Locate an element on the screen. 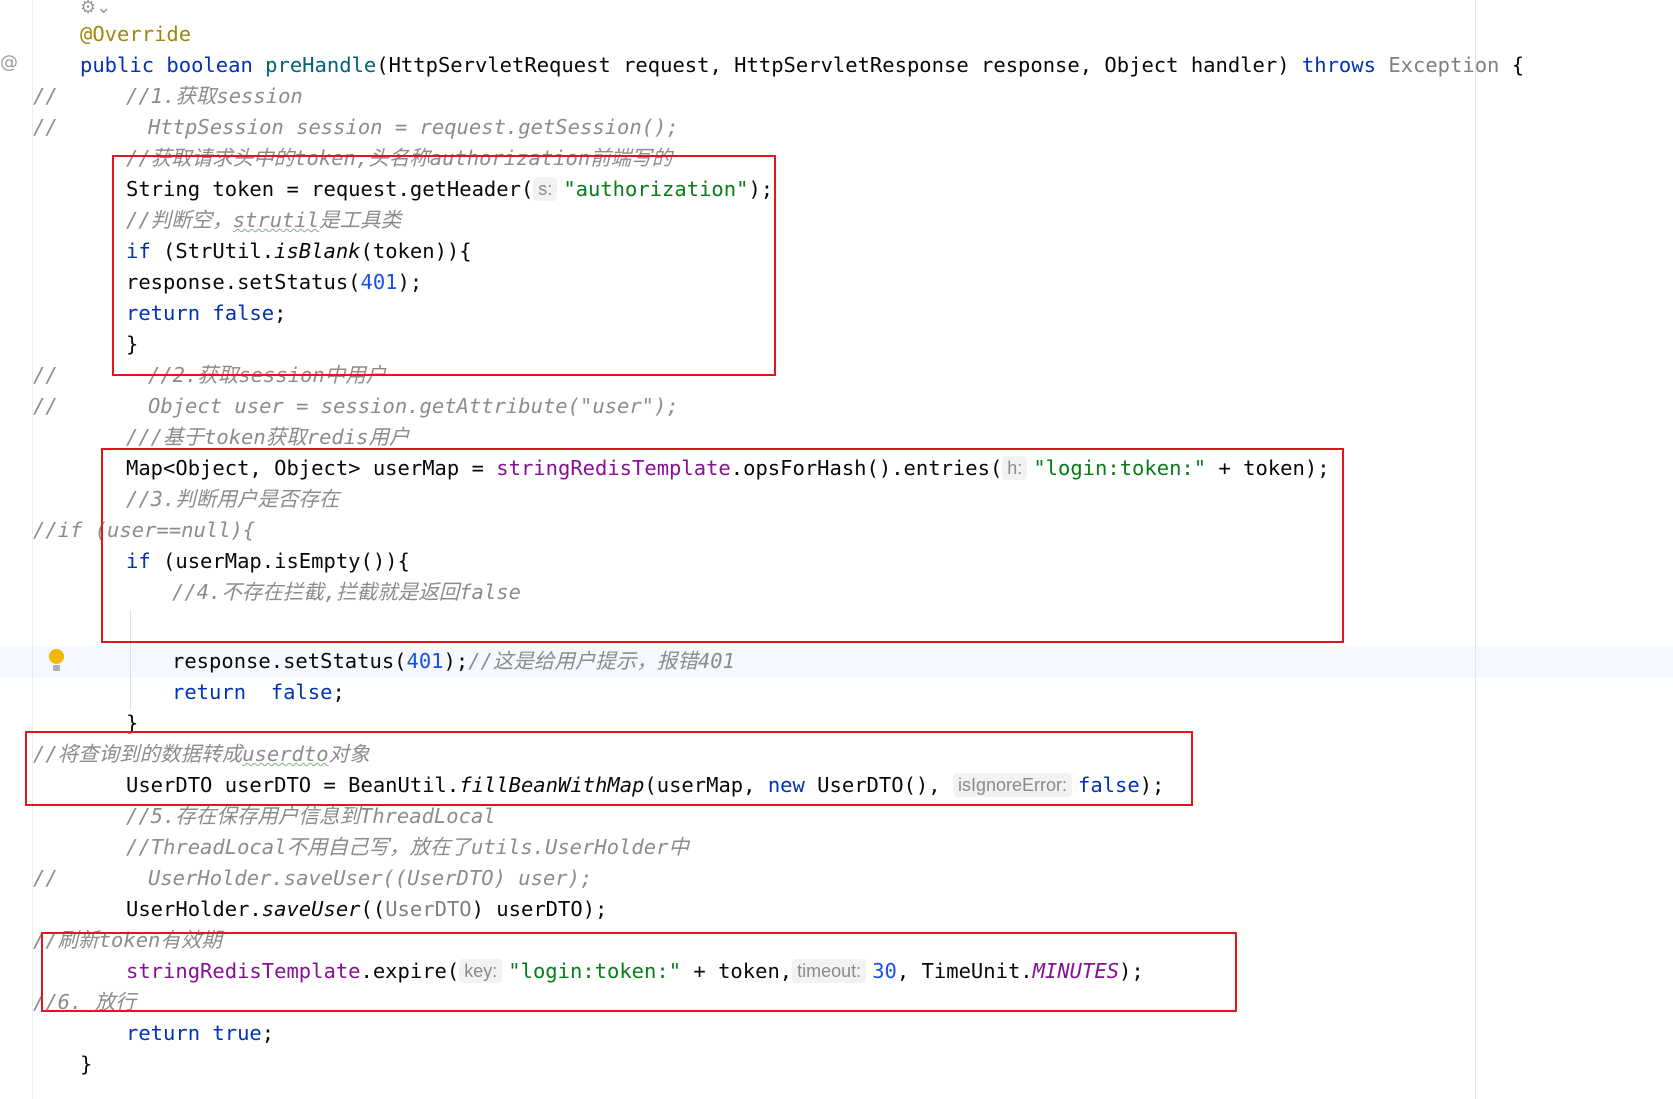  code-text: ) userDTO); is located at coordinates (539, 909).